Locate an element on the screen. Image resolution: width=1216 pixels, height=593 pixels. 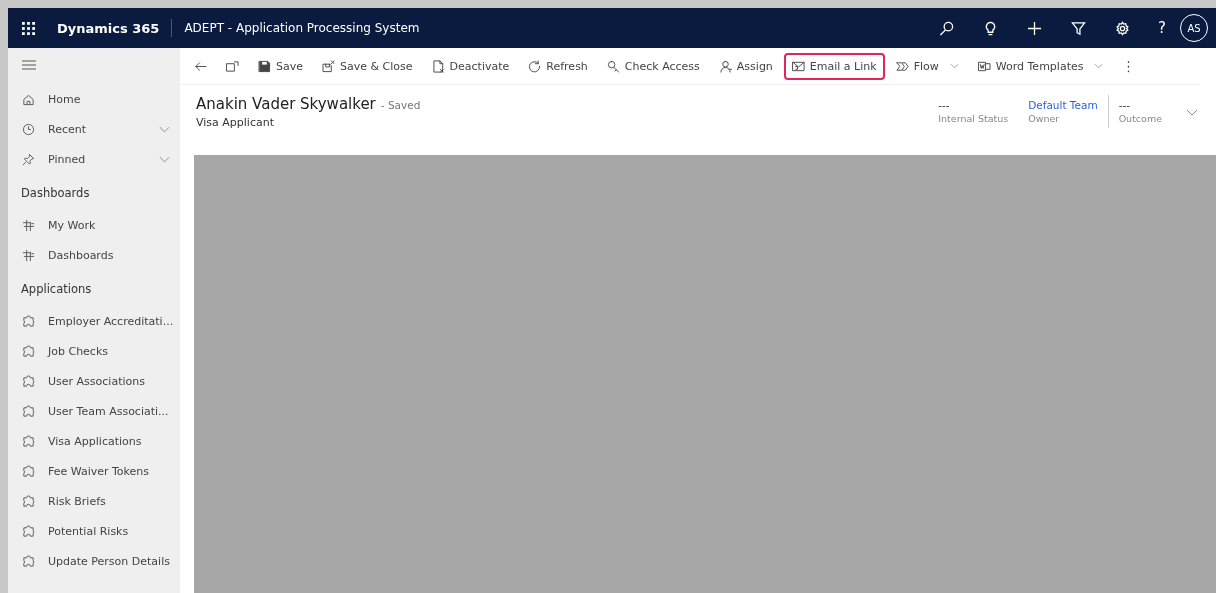
command-button: Assign is located at coordinates (745, 66).